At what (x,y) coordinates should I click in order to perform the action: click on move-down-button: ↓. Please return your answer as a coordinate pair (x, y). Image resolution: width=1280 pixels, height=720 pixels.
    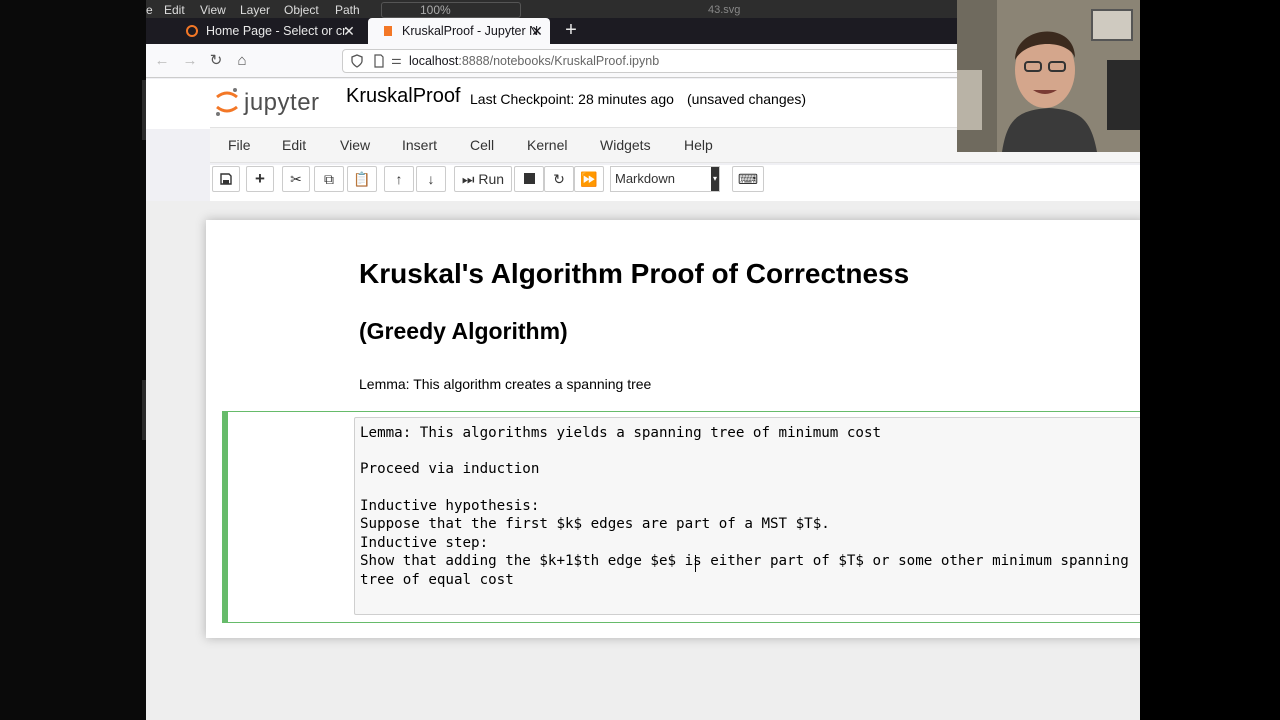
    Looking at the image, I should click on (431, 179).